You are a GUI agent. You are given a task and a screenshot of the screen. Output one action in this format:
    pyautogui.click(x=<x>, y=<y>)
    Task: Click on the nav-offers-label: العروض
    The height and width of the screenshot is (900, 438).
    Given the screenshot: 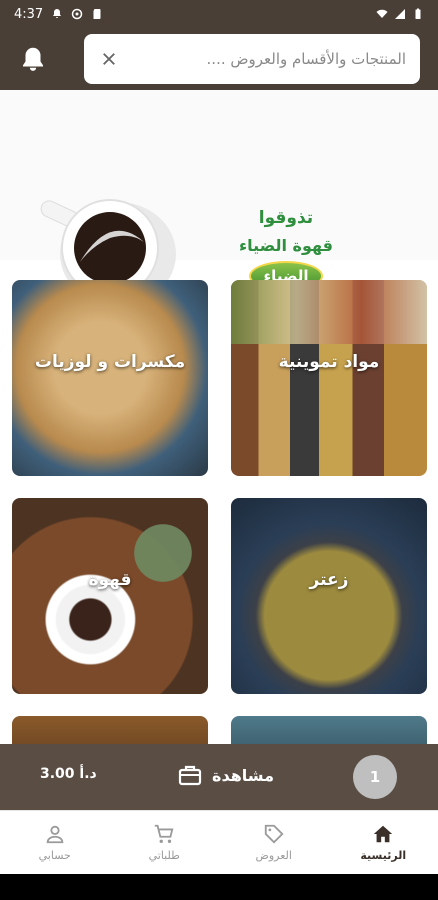 What is the action you would take?
    pyautogui.click(x=273, y=855)
    